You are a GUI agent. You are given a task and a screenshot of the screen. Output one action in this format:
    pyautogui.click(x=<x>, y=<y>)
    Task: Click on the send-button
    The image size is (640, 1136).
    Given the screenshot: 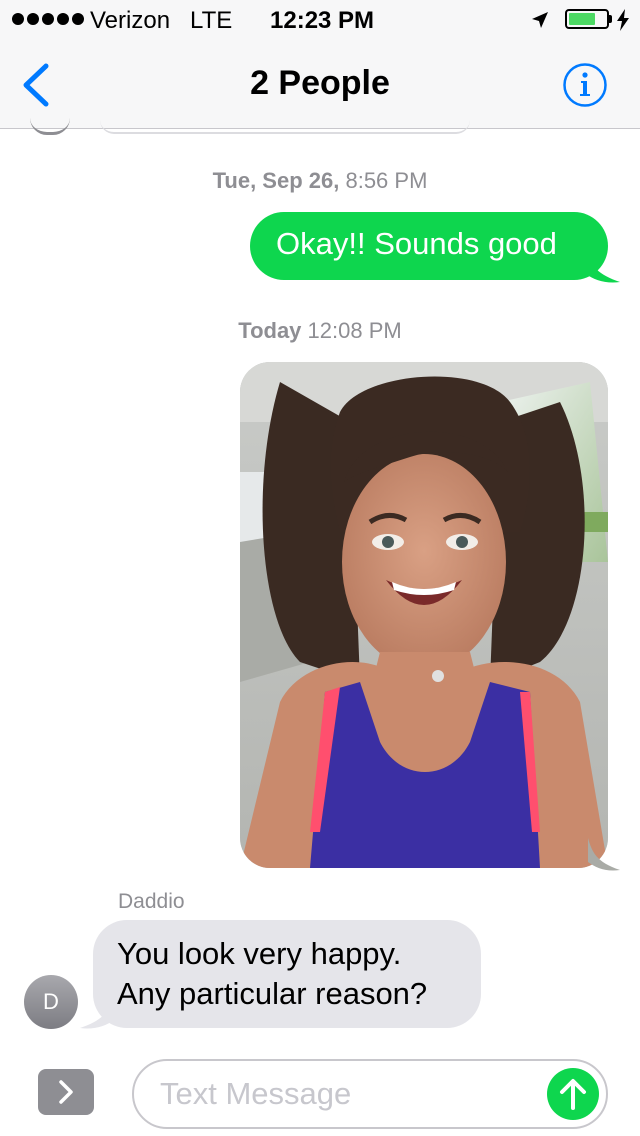 What is the action you would take?
    pyautogui.click(x=573, y=1094)
    